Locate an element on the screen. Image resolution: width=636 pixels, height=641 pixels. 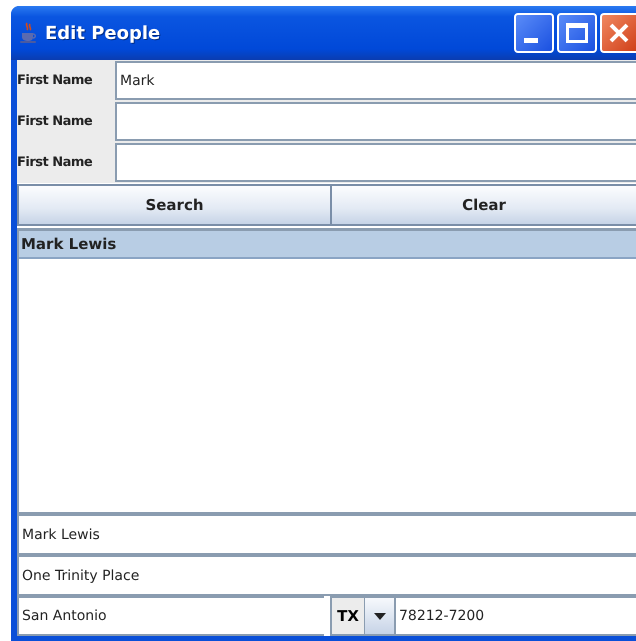
action-button: Clear is located at coordinates (483, 205).